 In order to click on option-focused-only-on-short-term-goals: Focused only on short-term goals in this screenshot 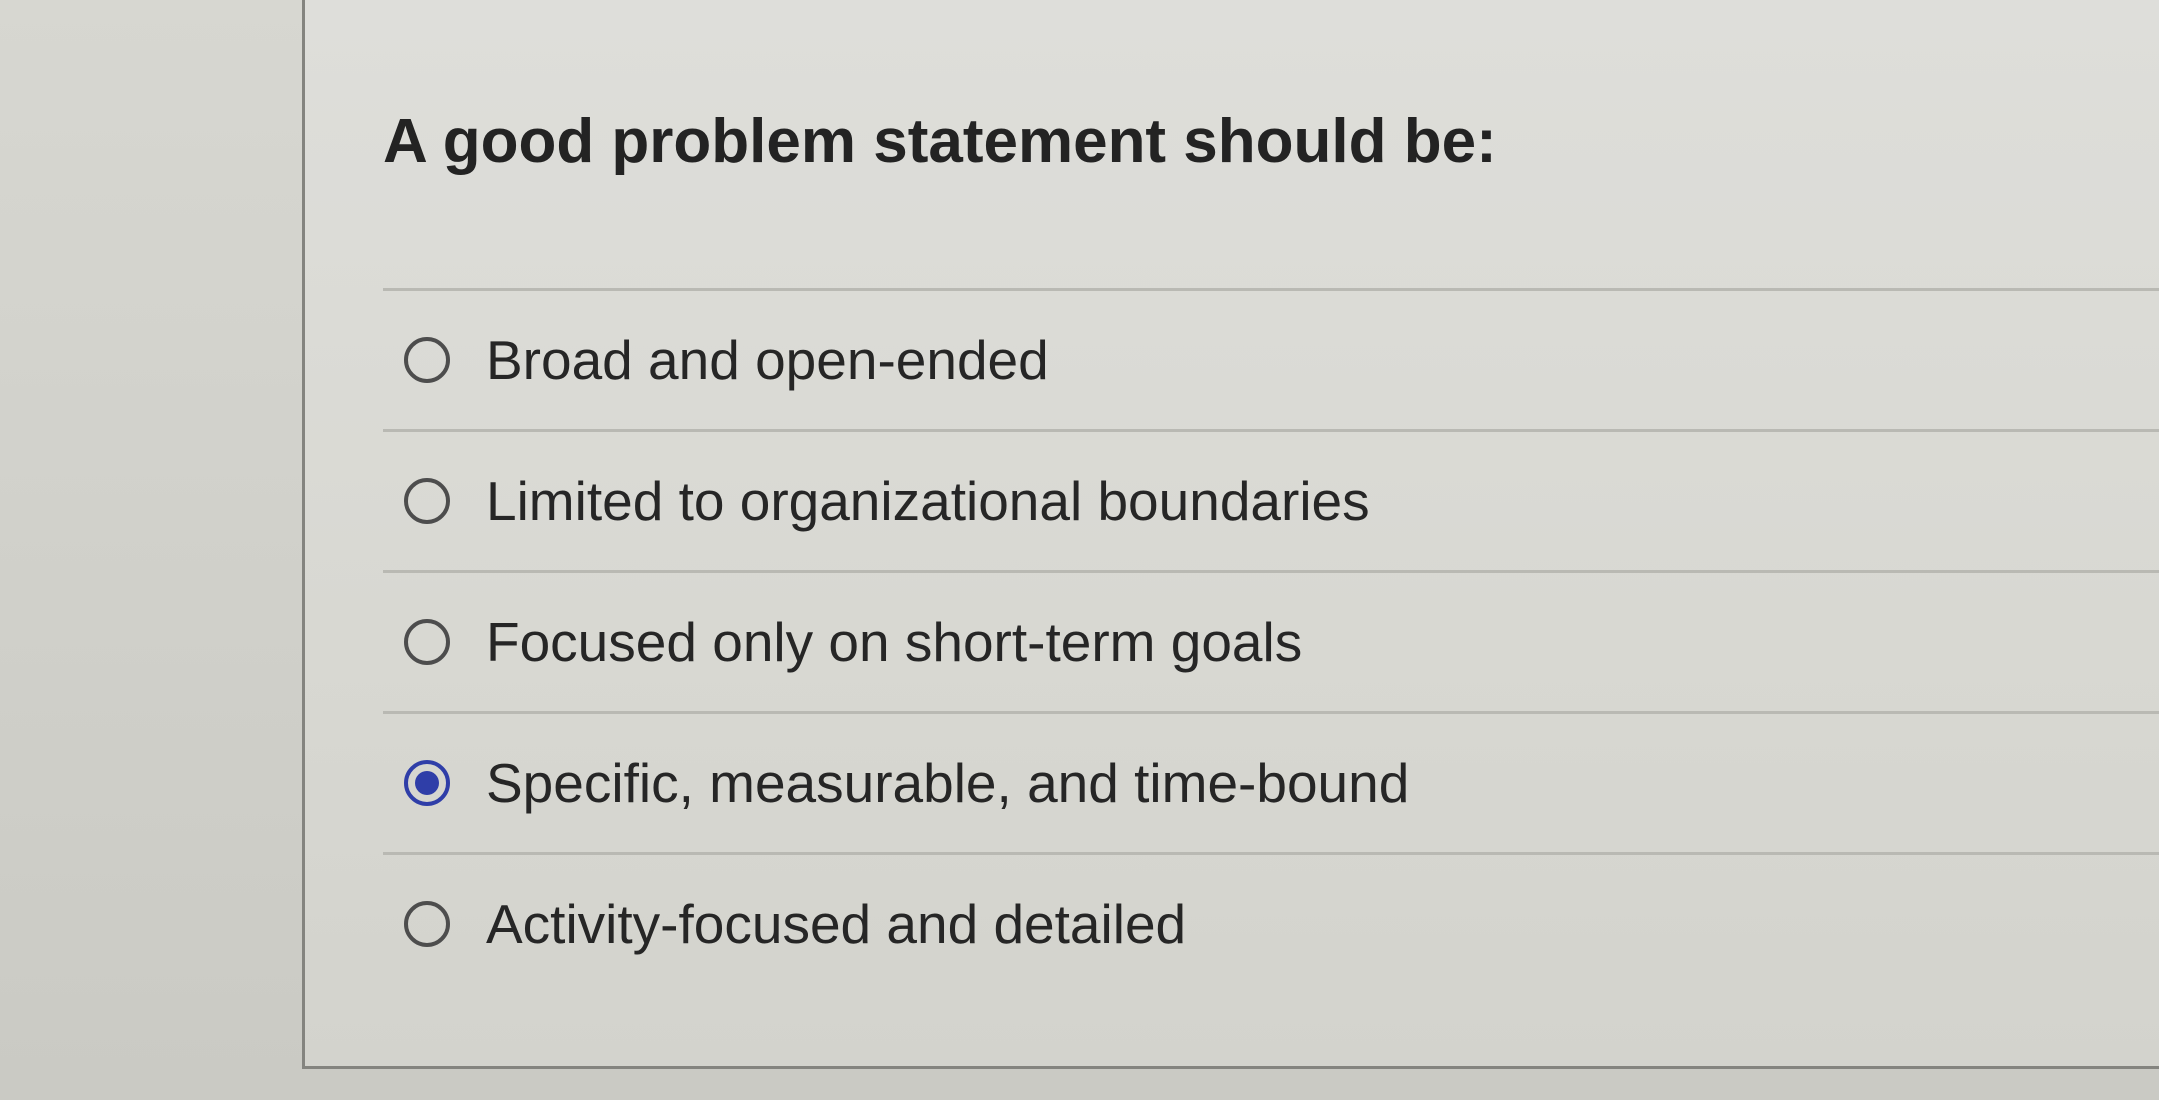, I will do `click(1271, 640)`.